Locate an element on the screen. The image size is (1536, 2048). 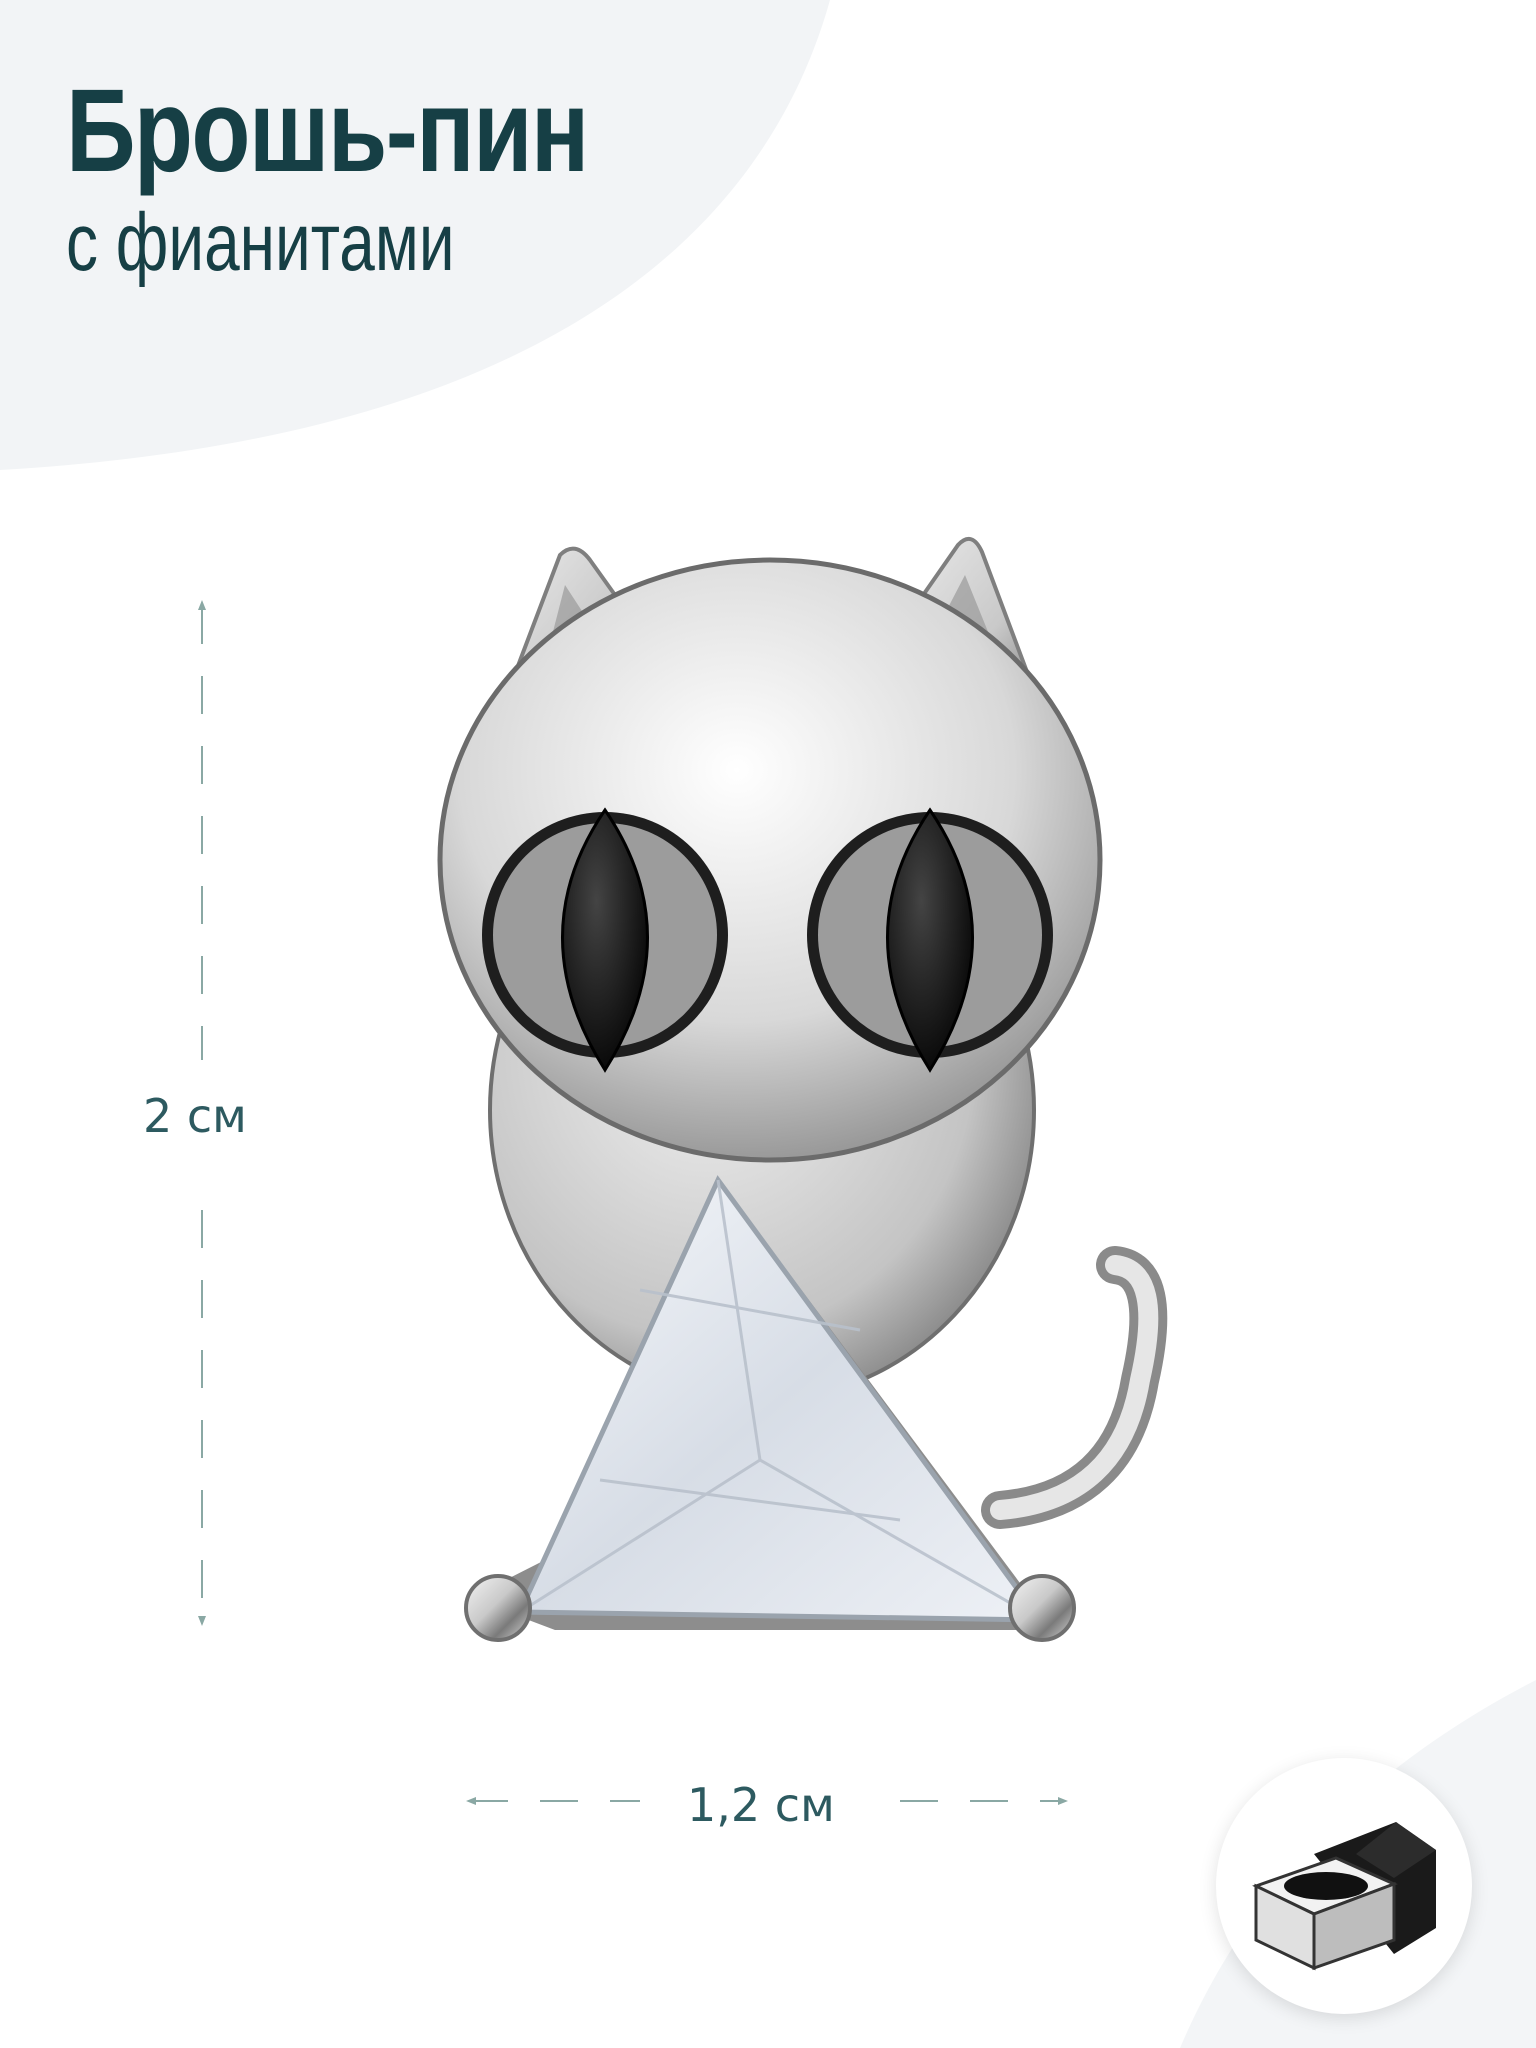
gift-box-badge is located at coordinates (1344, 1886).